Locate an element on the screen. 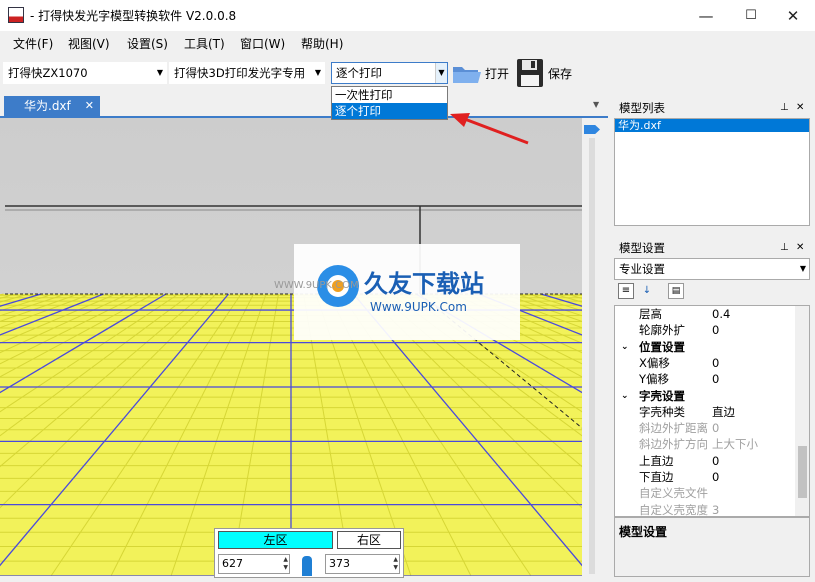  save-button: 保存 is located at coordinates (547, 73).